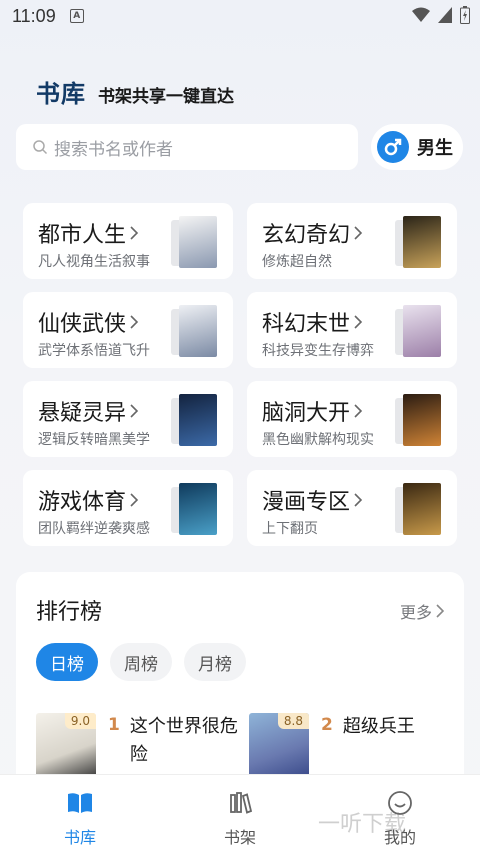  What do you see at coordinates (290, 529) in the screenshot?
I see `category-description: 上下翻页` at bounding box center [290, 529].